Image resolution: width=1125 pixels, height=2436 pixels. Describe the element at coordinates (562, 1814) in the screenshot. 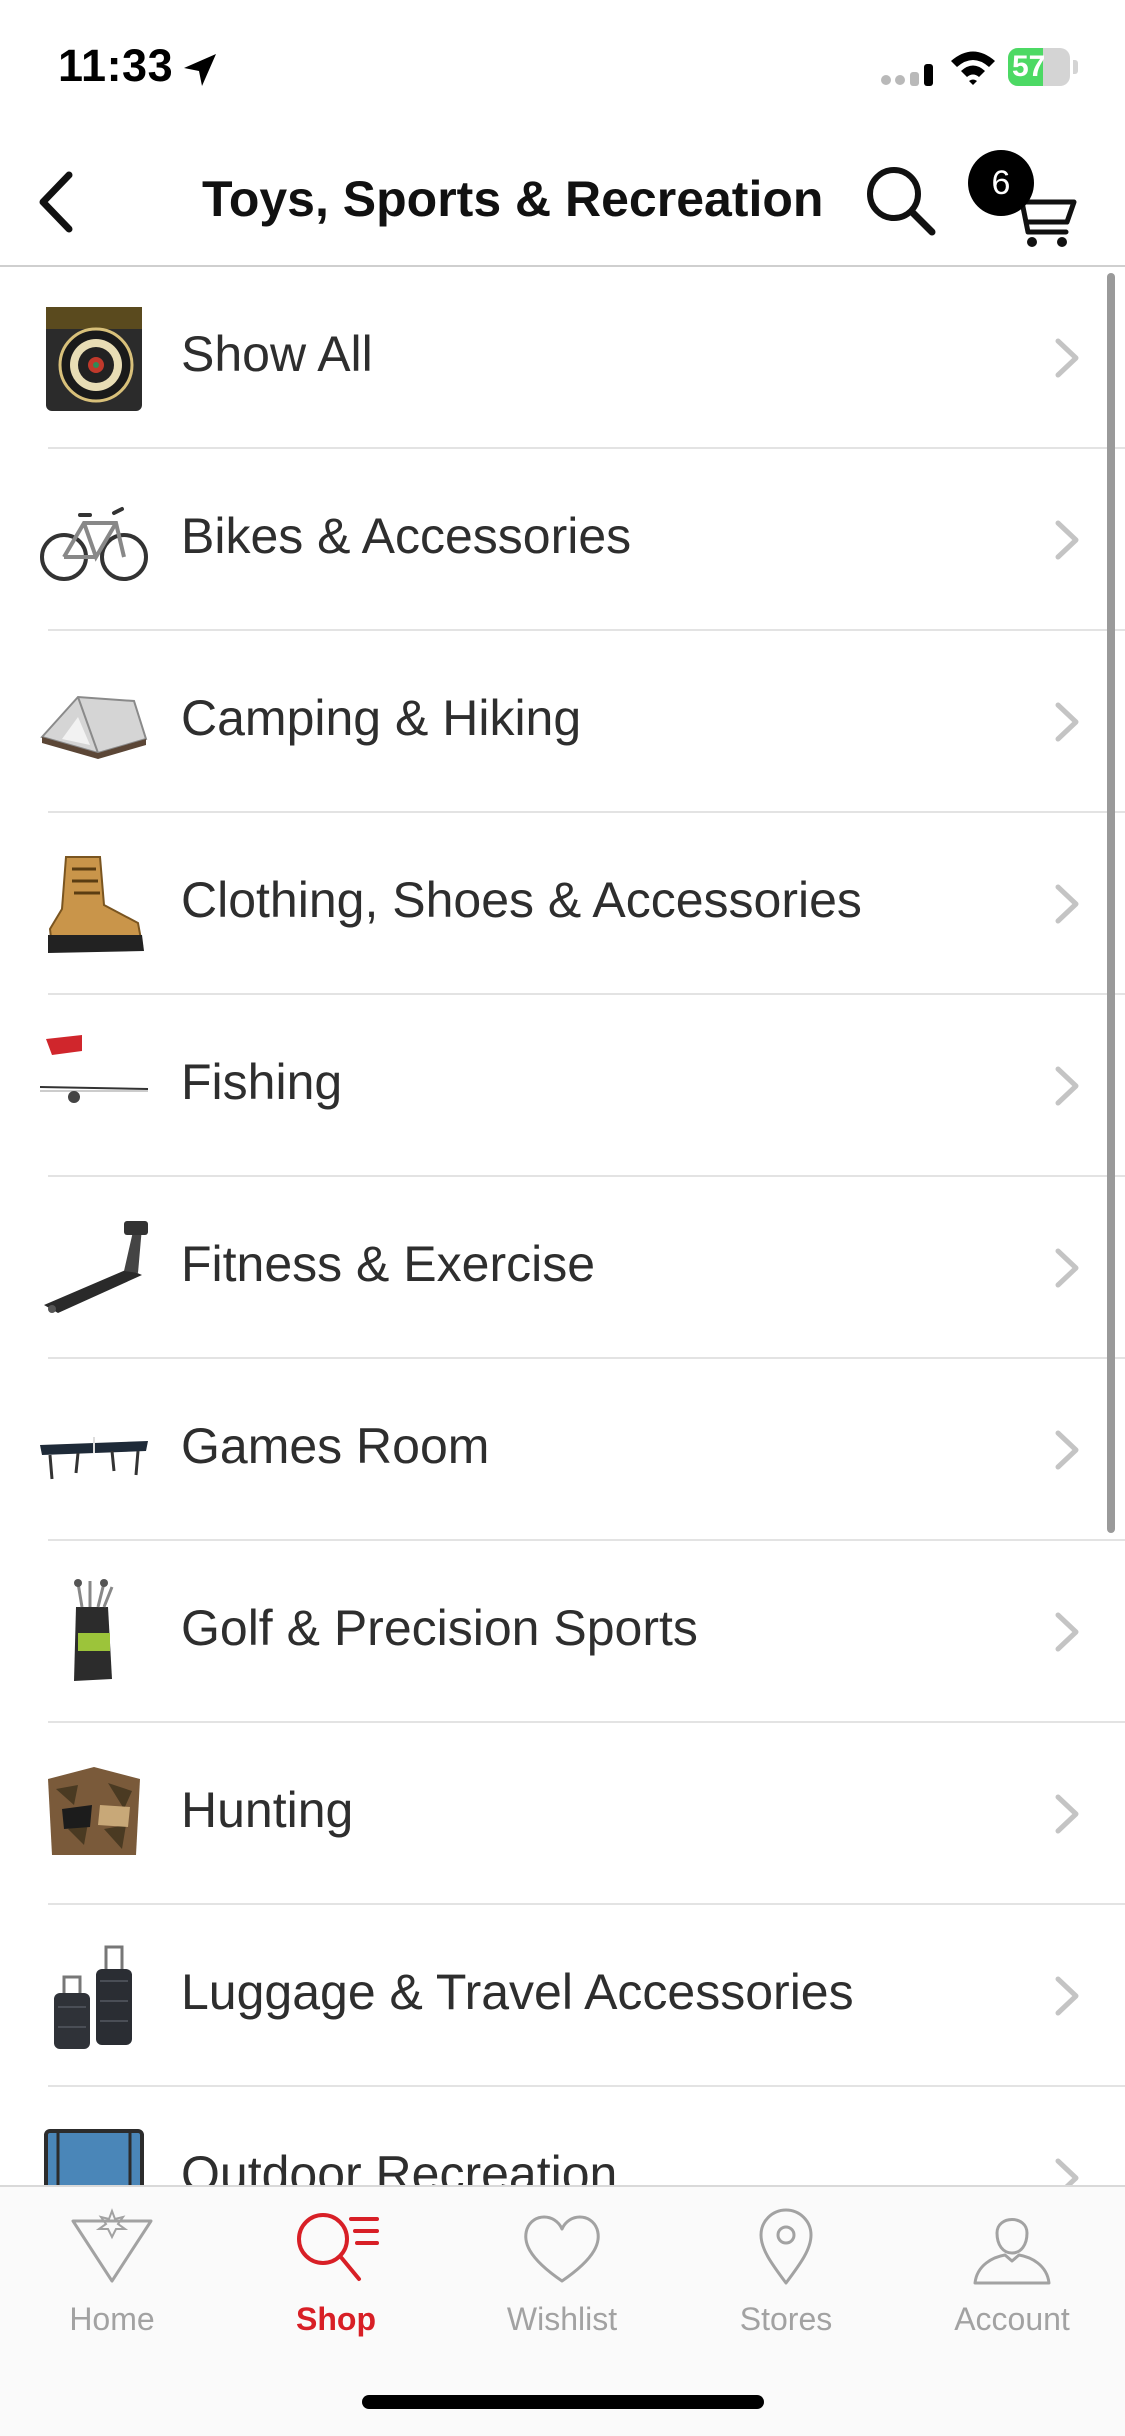

I see `category-row-hunting: Hunting` at that location.